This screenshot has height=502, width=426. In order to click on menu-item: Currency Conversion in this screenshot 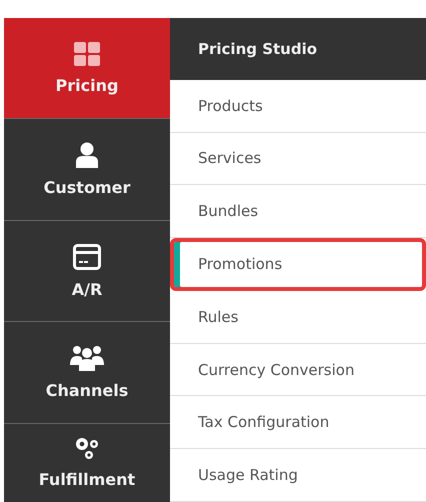, I will do `click(298, 370)`.